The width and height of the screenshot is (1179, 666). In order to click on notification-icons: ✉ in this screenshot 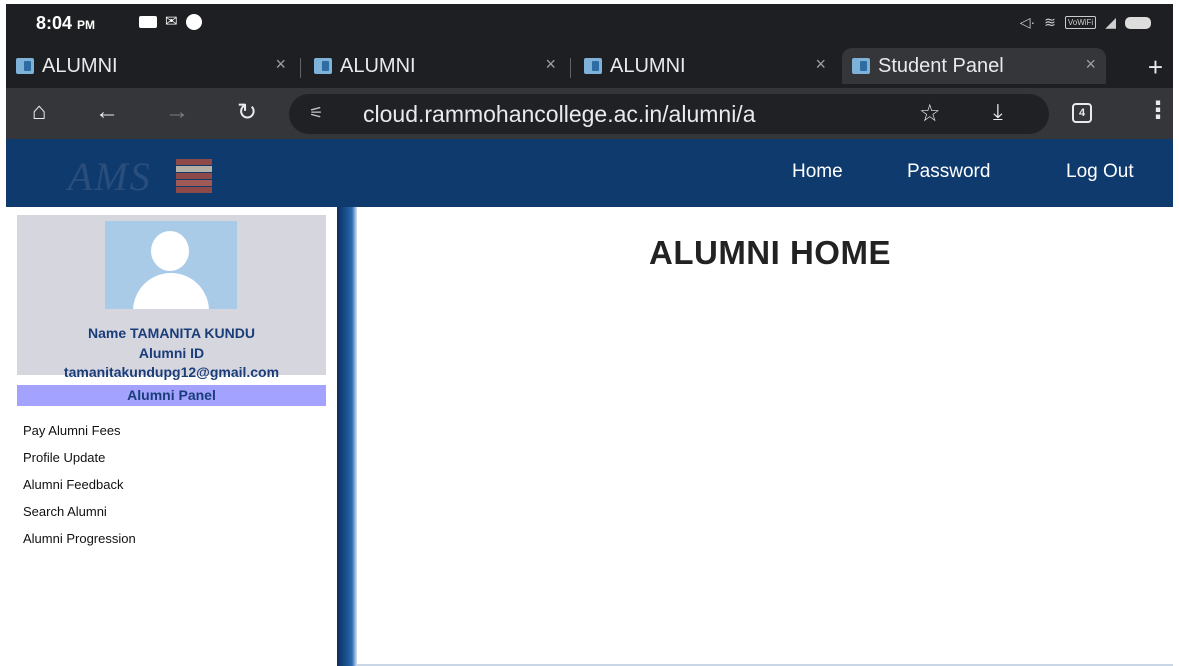, I will do `click(170, 22)`.